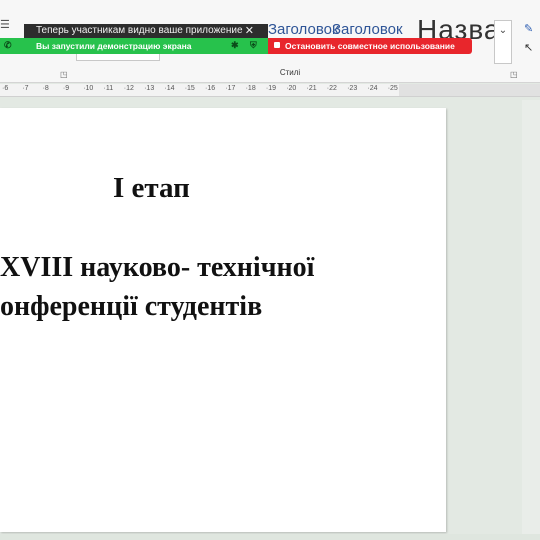 Image resolution: width=540 pixels, height=540 pixels. I want to click on stop-icon, so click(277, 45).